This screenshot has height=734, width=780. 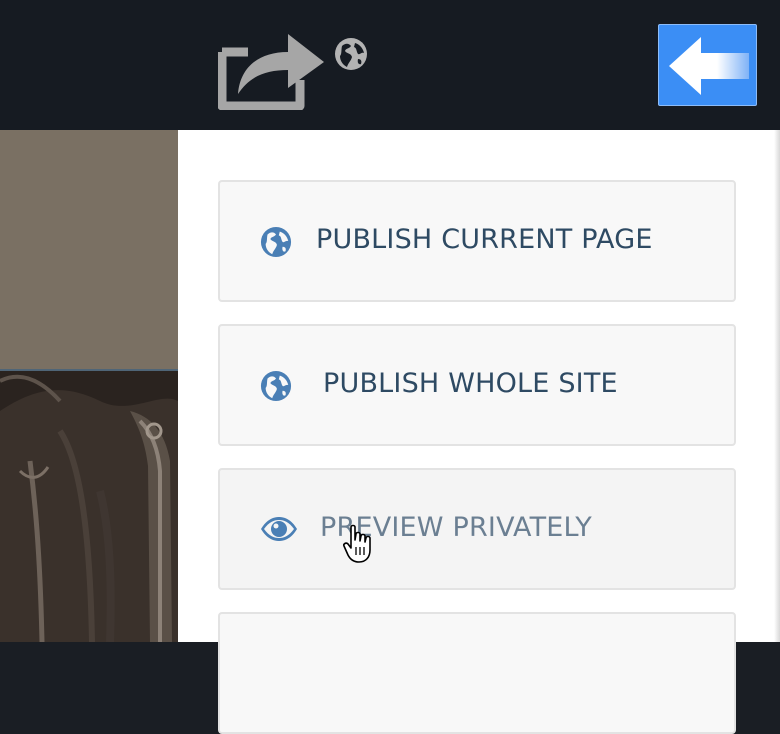 What do you see at coordinates (777, 386) in the screenshot?
I see `panel-edge` at bounding box center [777, 386].